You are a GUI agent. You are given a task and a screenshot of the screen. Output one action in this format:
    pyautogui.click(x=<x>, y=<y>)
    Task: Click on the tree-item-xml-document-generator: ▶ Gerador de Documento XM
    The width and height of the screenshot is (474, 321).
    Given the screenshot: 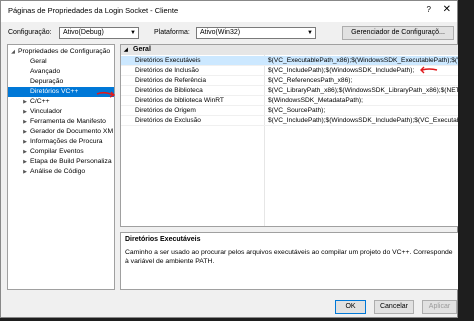 What is the action you would take?
    pyautogui.click(x=61, y=132)
    